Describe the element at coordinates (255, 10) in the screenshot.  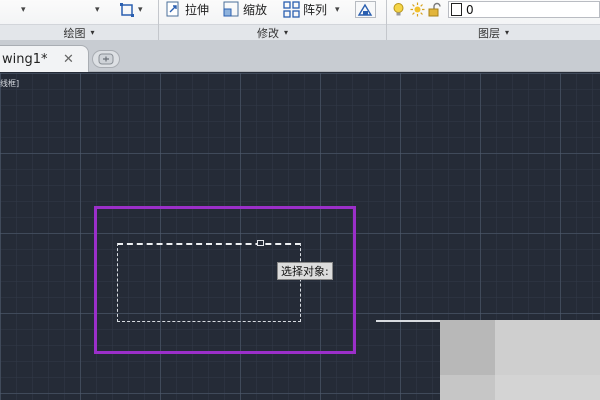
I see `scale-label: 缩放` at that location.